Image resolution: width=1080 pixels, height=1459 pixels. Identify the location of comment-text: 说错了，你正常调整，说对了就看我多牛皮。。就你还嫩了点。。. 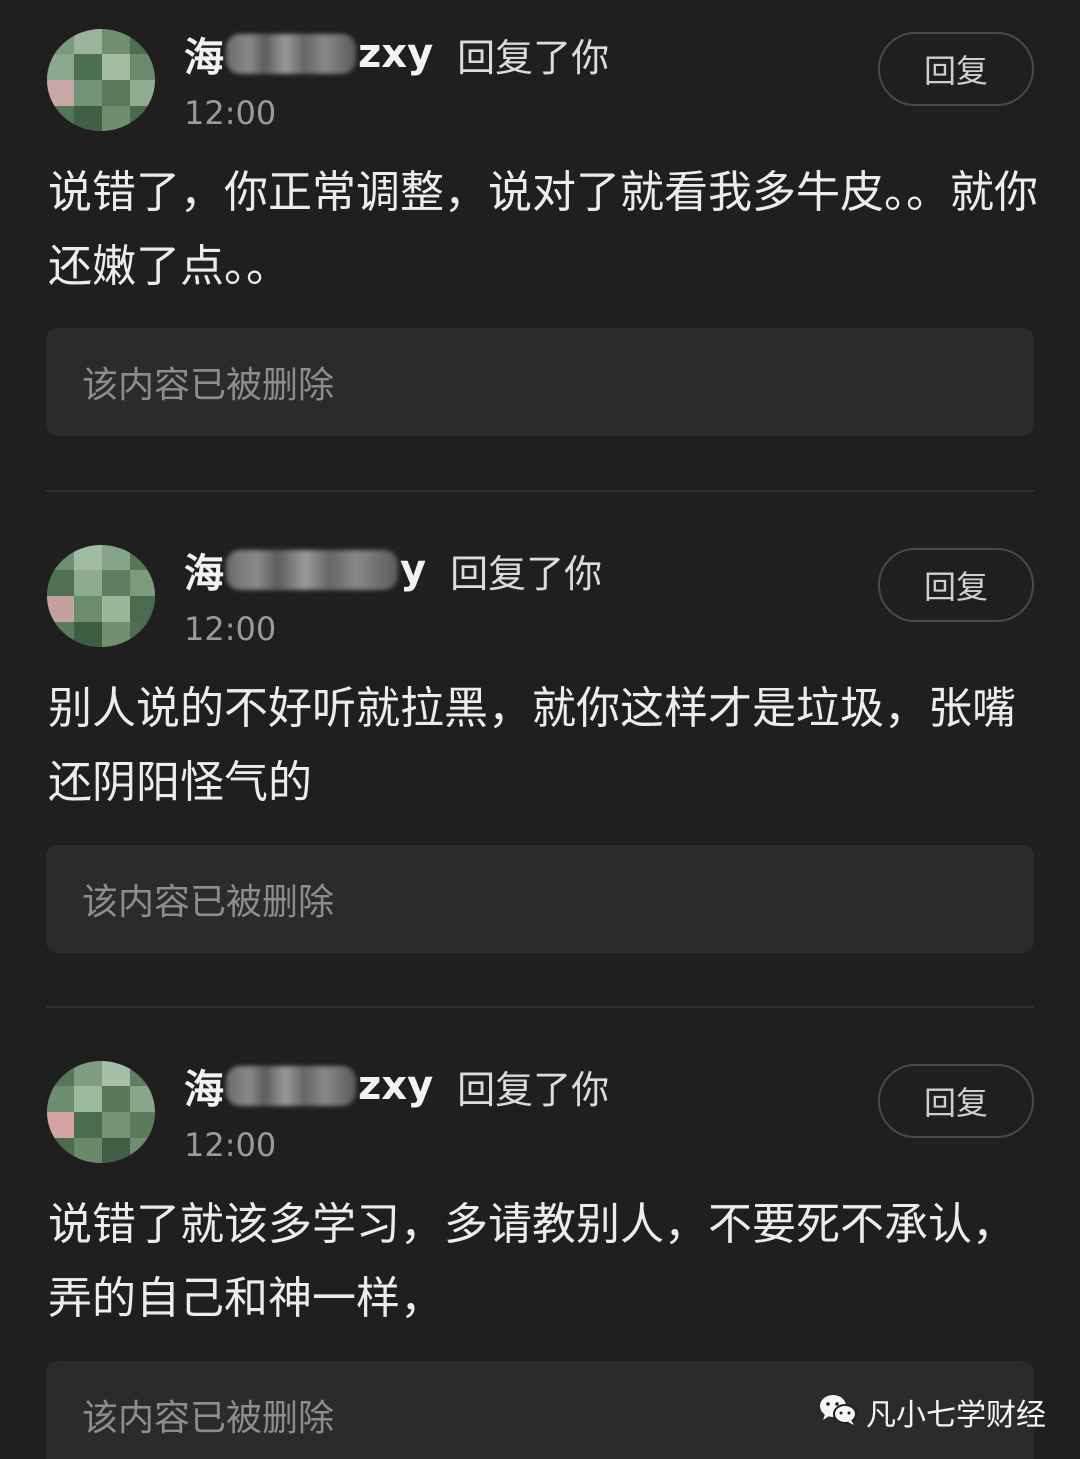
(543, 229).